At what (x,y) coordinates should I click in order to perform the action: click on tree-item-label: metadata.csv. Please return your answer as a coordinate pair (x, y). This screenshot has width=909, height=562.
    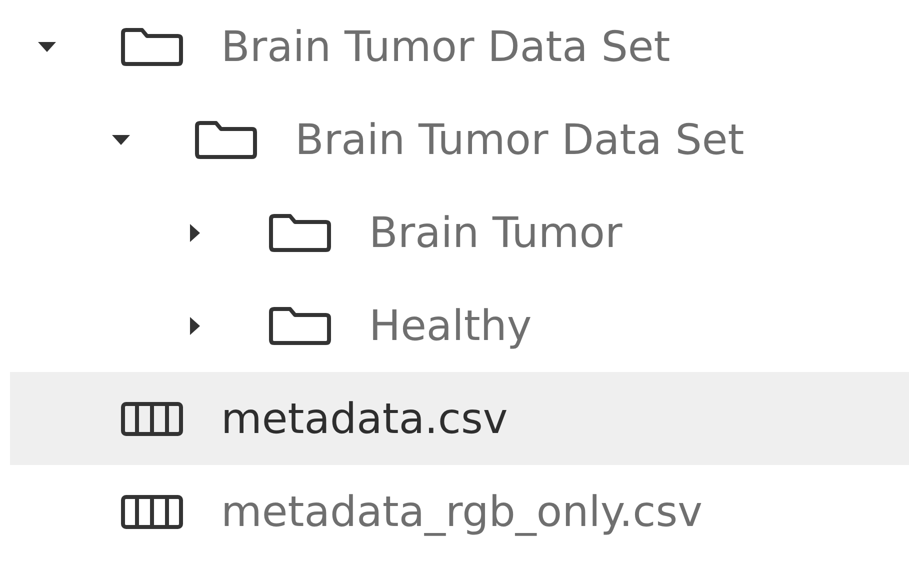
    Looking at the image, I should click on (364, 418).